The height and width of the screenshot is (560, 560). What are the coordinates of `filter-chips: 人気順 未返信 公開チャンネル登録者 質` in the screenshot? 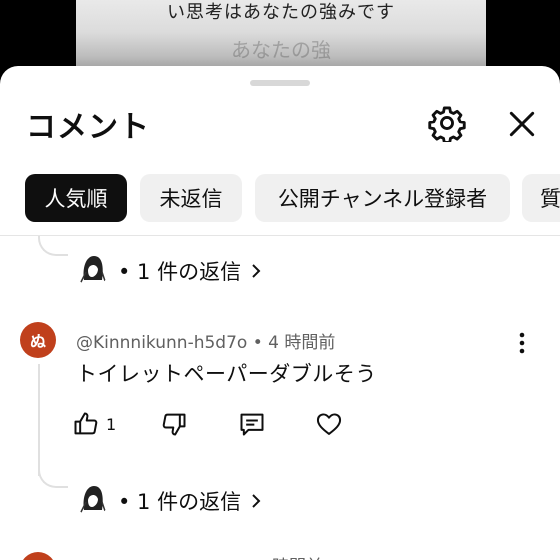 It's located at (280, 199).